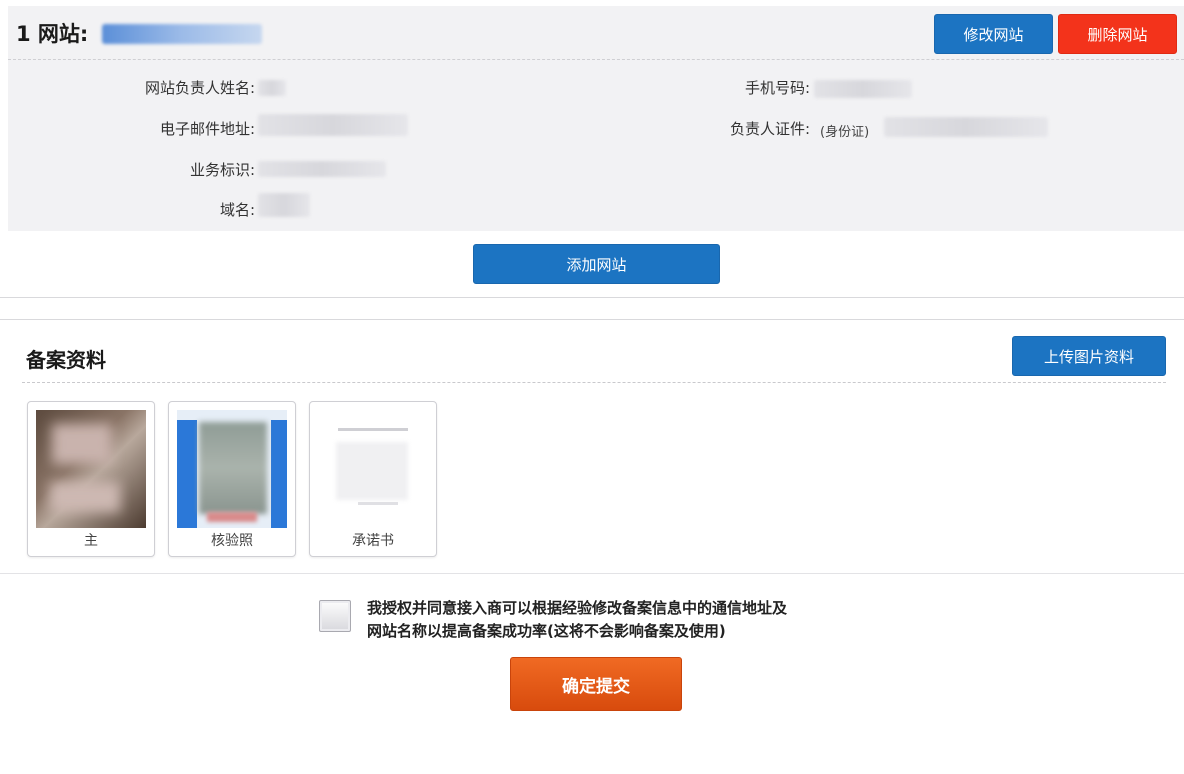 This screenshot has width=1184, height=774. I want to click on document-card: 核验照, so click(232, 479).